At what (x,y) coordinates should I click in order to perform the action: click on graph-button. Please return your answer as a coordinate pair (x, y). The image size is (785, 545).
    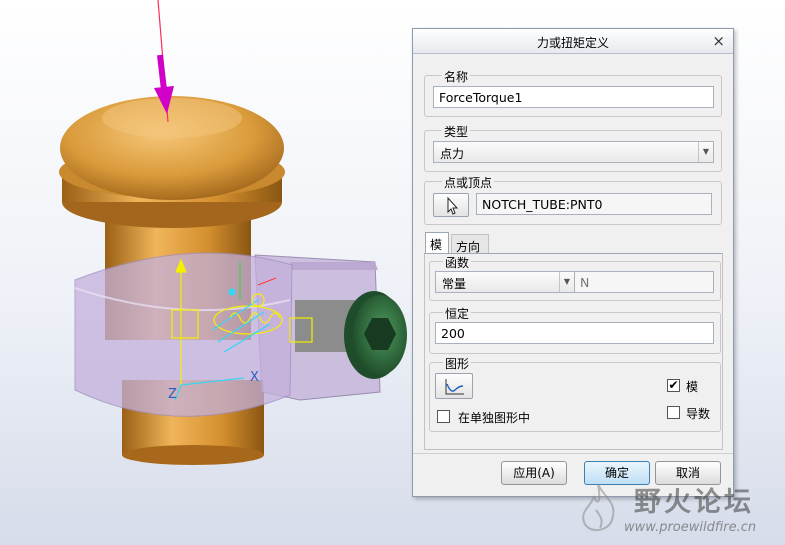
    Looking at the image, I should click on (454, 386).